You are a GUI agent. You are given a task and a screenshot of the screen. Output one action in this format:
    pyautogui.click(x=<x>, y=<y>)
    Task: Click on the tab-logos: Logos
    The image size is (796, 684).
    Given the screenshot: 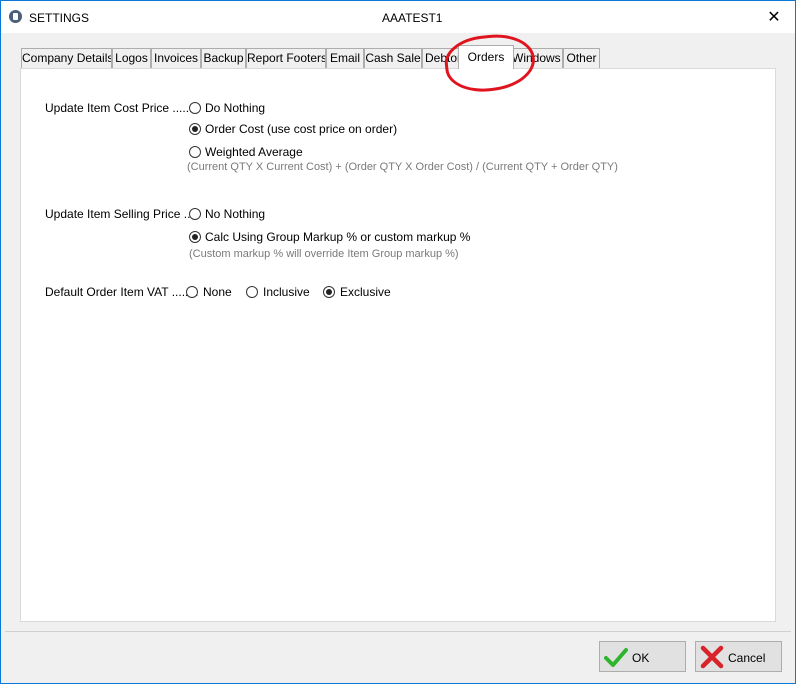 What is the action you would take?
    pyautogui.click(x=131, y=58)
    